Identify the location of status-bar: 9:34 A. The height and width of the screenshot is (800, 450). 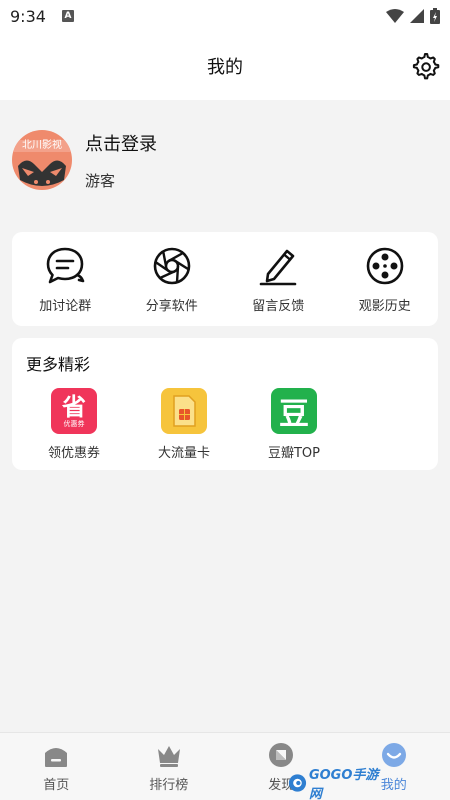
(225, 16).